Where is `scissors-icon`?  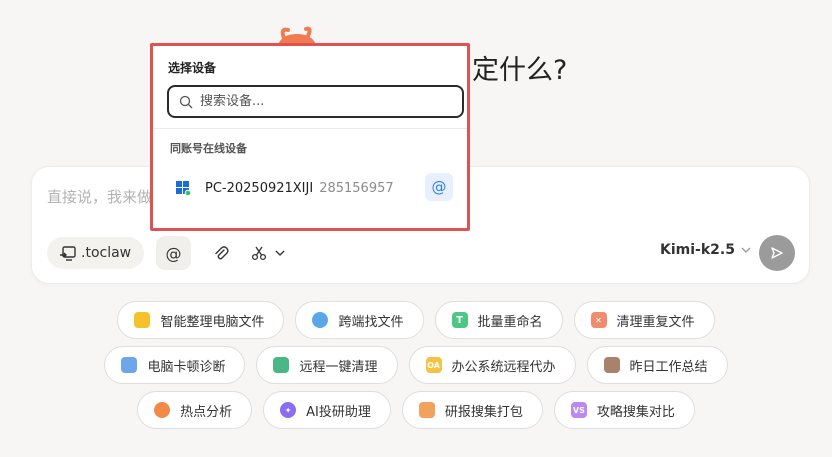 scissors-icon is located at coordinates (259, 253).